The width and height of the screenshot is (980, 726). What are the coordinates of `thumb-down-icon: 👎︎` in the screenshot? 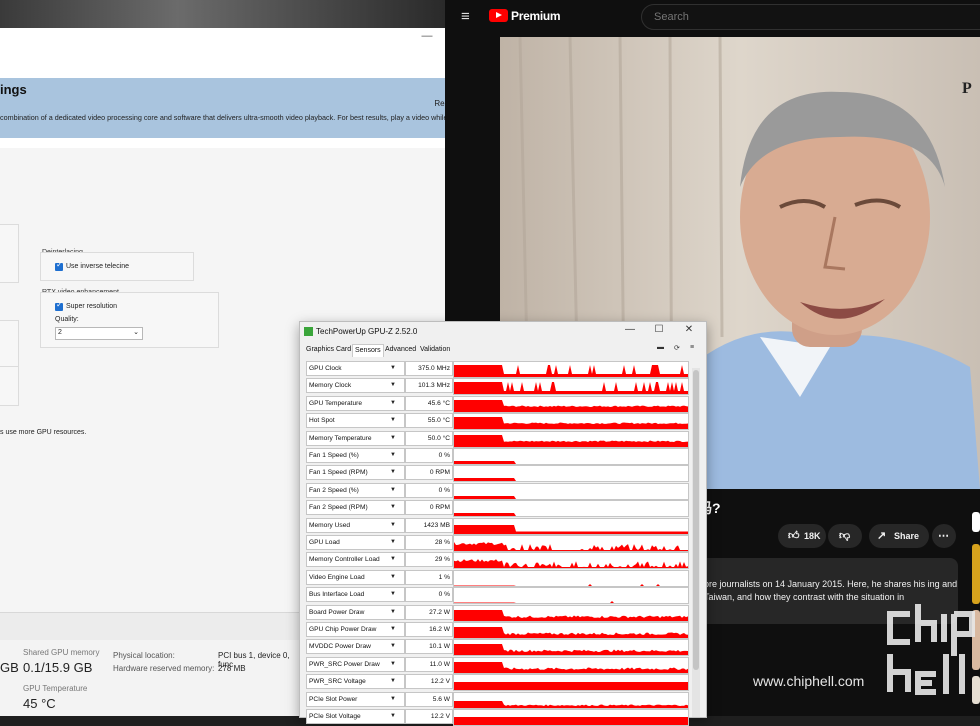 It's located at (845, 536).